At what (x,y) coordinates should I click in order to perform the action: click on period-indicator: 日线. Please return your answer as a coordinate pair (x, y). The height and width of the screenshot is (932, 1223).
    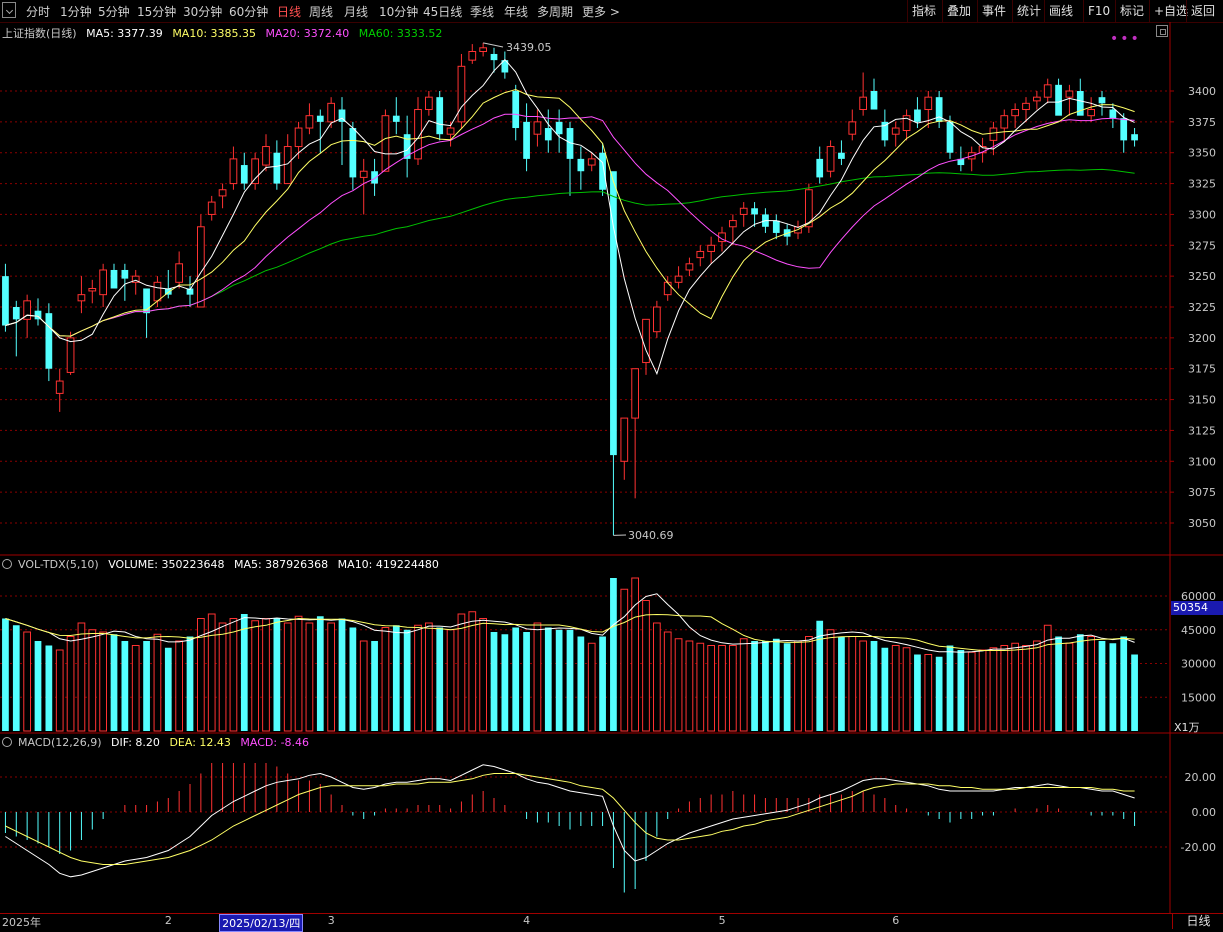
    Looking at the image, I should click on (1197, 921).